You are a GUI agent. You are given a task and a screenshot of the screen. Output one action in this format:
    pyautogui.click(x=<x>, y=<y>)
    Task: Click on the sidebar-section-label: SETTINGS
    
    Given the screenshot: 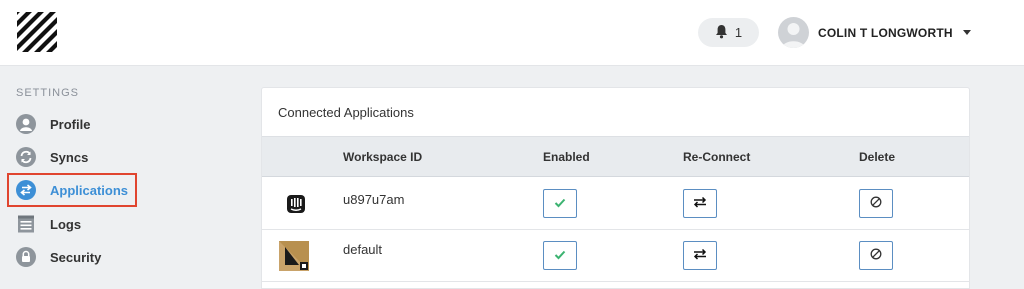 What is the action you would take?
    pyautogui.click(x=48, y=93)
    